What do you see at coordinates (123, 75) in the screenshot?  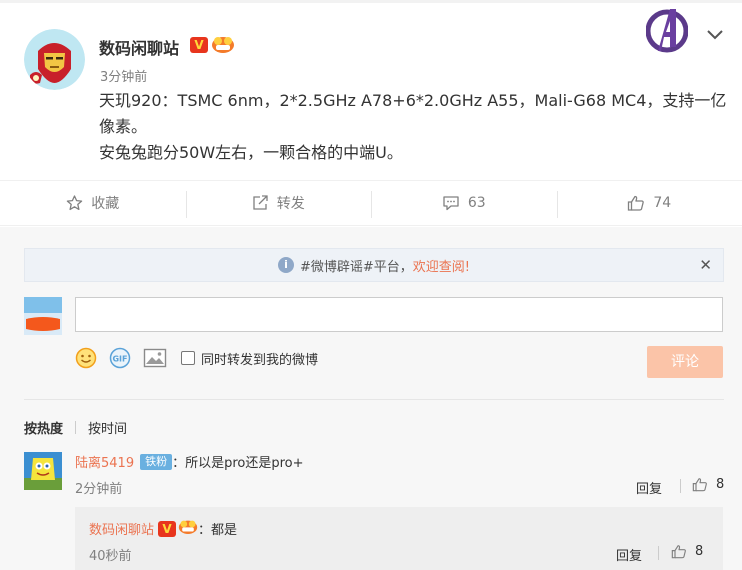 I see `post-time: 3分钟前` at bounding box center [123, 75].